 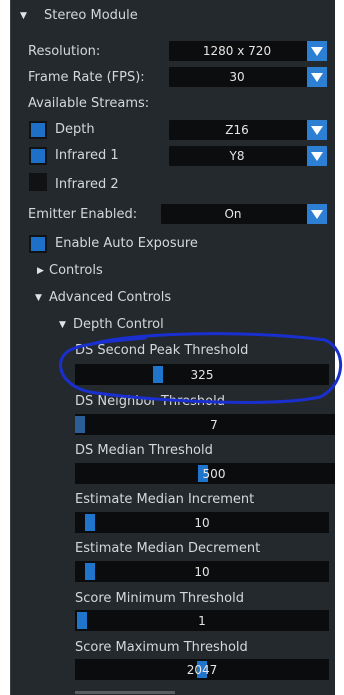 What do you see at coordinates (214, 425) in the screenshot?
I see `slider-value: 7` at bounding box center [214, 425].